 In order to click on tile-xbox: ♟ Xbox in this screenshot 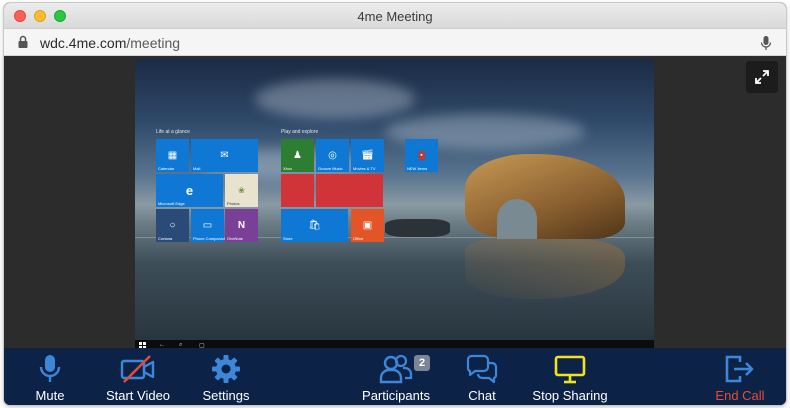, I will do `click(297, 155)`.